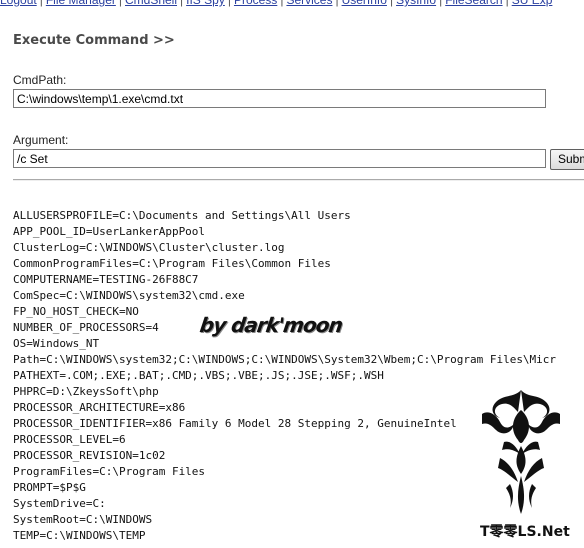  I want to click on nav-link-sysinfo: SysInfo, so click(416, 3).